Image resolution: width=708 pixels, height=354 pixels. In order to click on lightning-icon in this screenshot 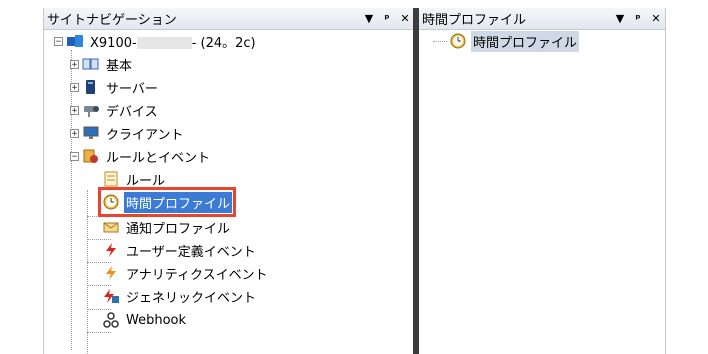, I will do `click(111, 250)`.